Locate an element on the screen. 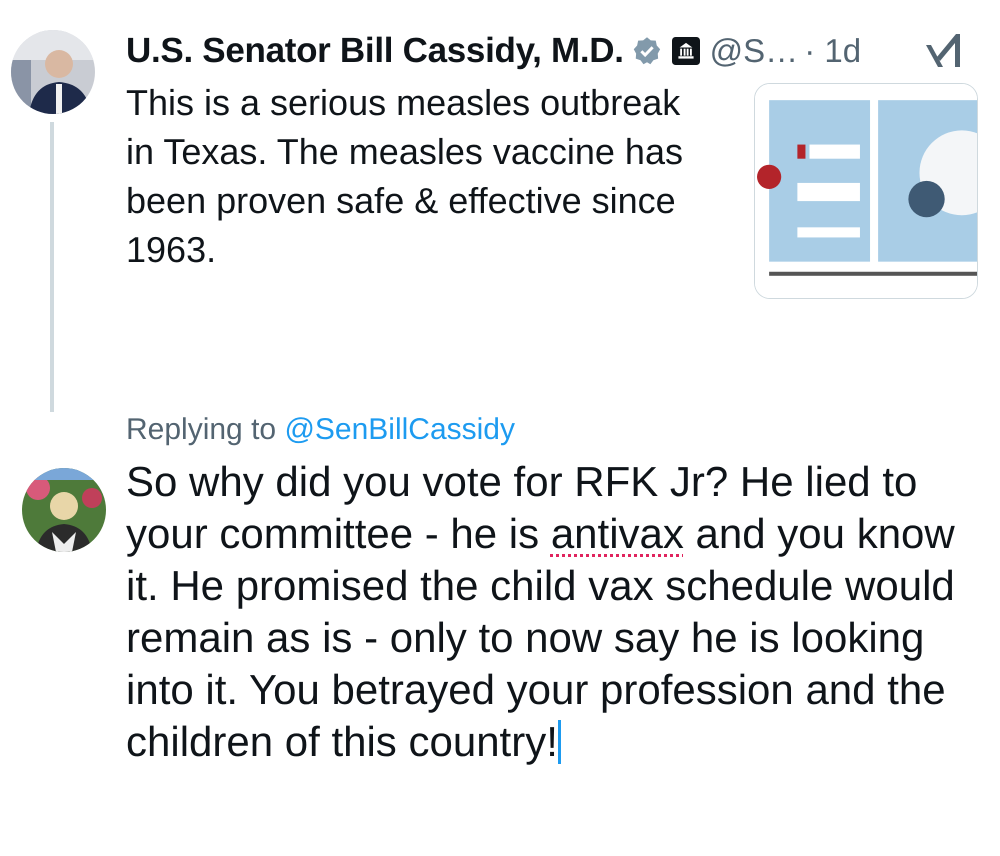  replying-to-text: Replying to @SenBillCassidy is located at coordinates (320, 430).